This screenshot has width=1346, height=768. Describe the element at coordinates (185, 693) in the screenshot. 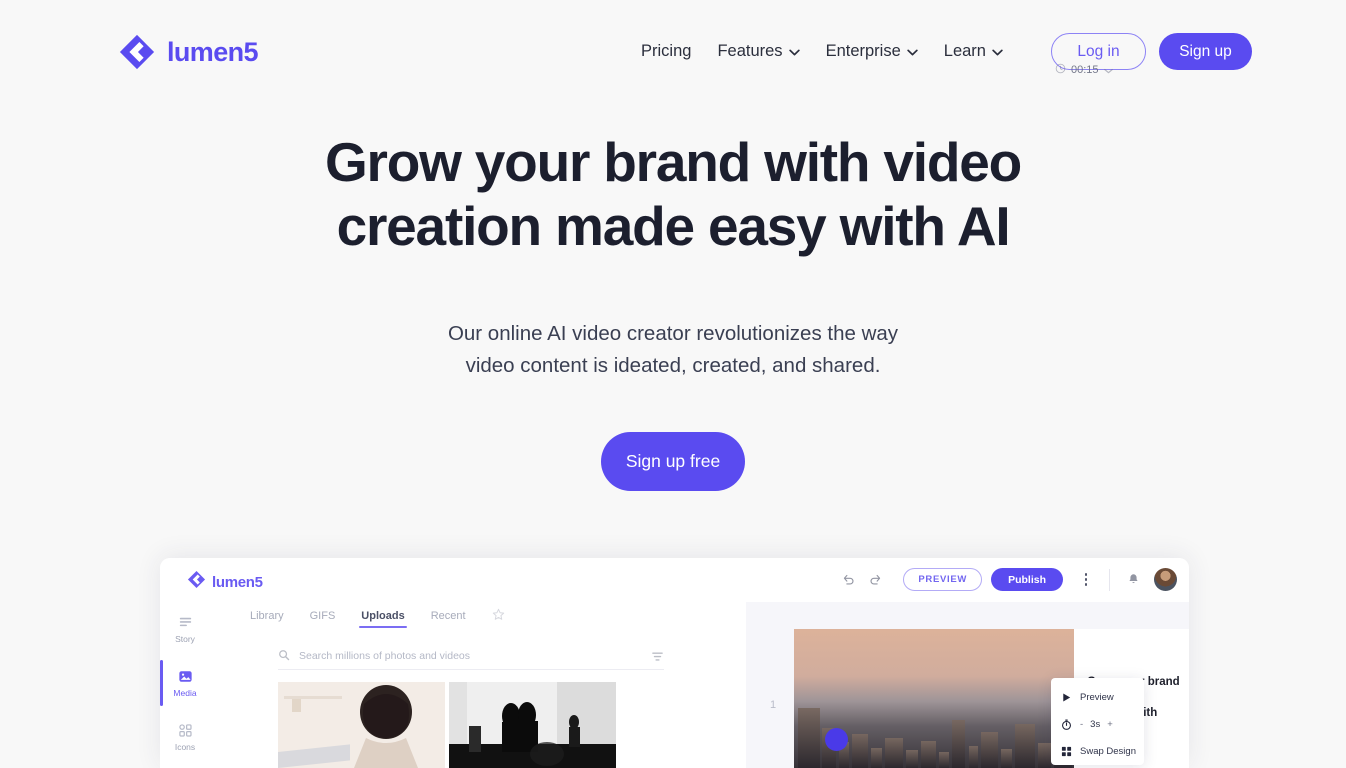

I see `sidebar-item-label: Media` at that location.